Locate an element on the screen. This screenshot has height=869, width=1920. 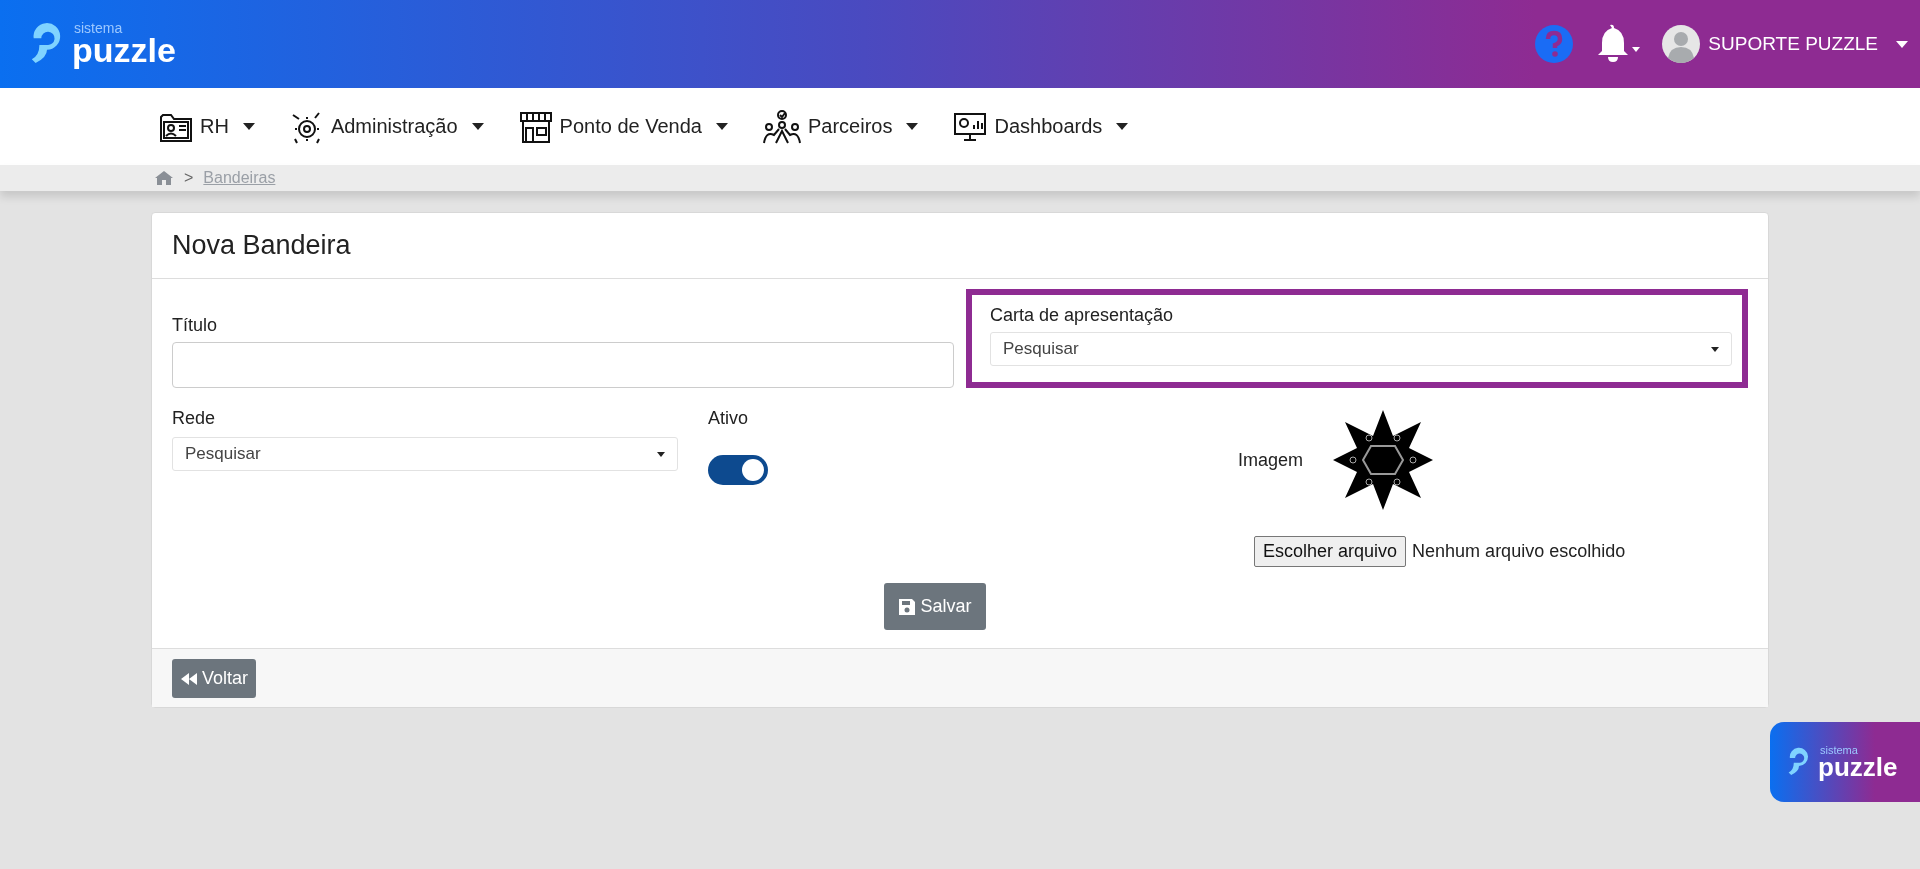
field-label: Carta de apresentação is located at coordinates (1082, 315).